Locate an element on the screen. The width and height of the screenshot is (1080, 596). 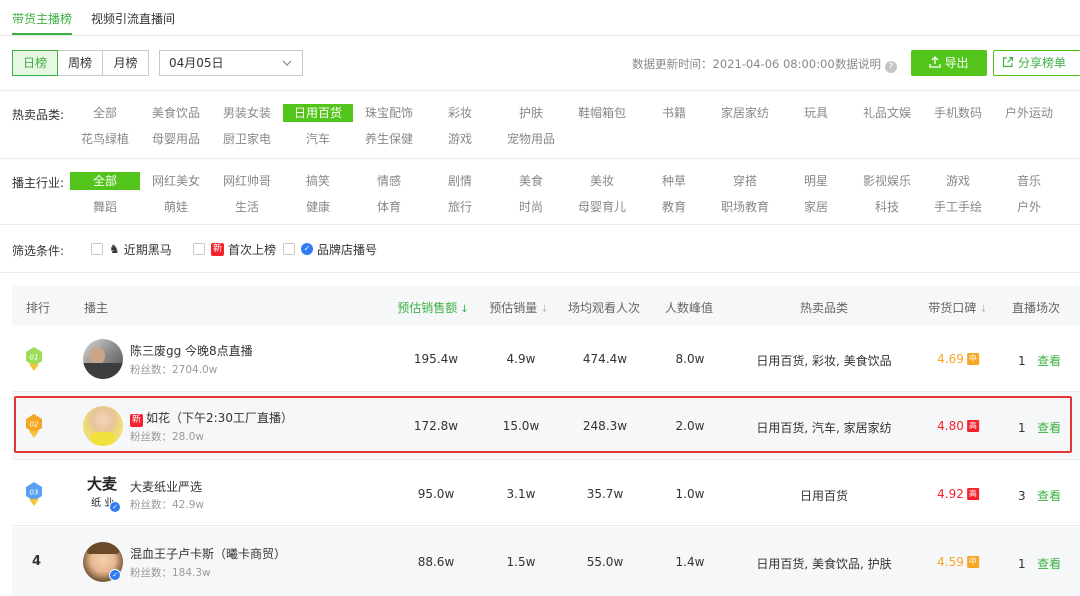
avg-viewers-value: 474.4w is located at coordinates (605, 359).